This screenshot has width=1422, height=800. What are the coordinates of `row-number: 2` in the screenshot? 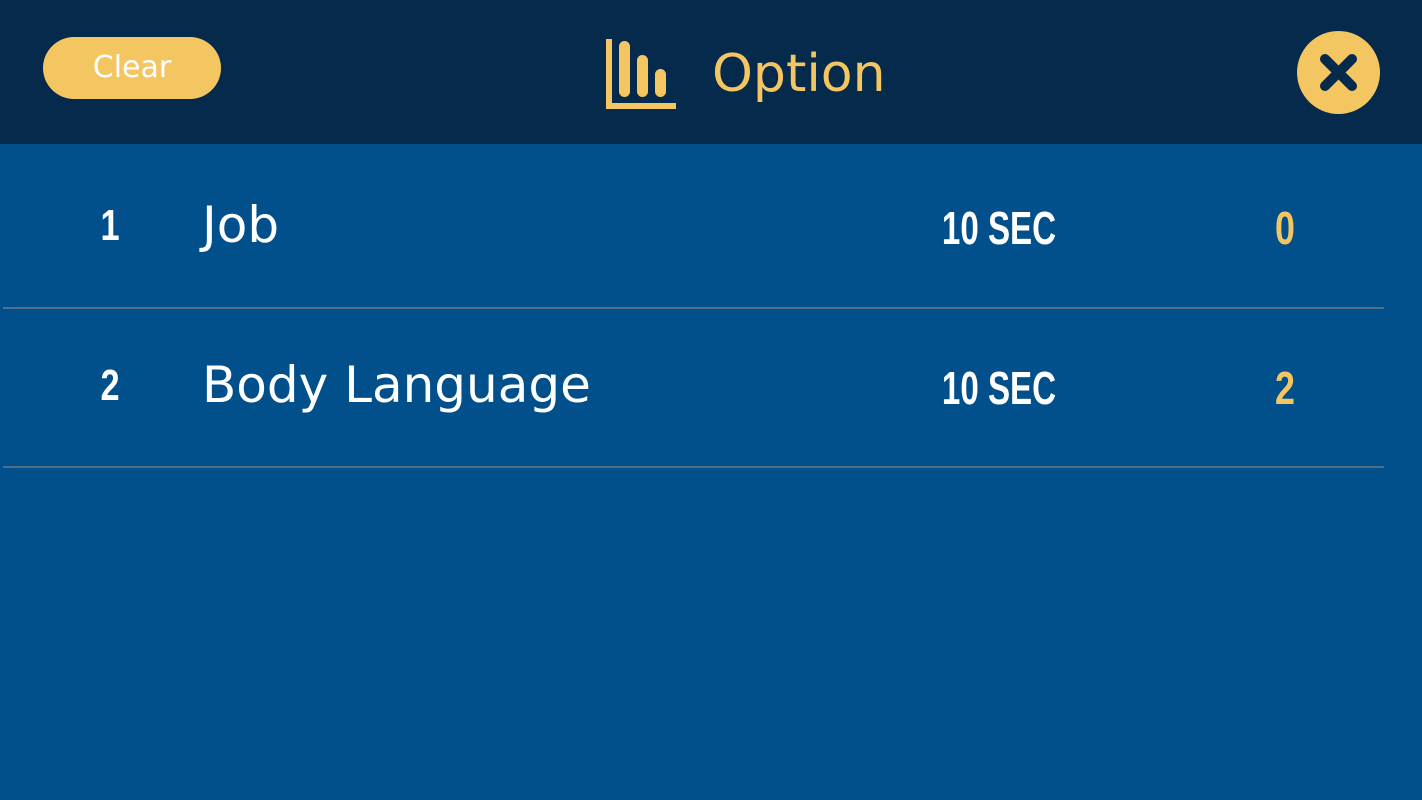 It's located at (110, 385).